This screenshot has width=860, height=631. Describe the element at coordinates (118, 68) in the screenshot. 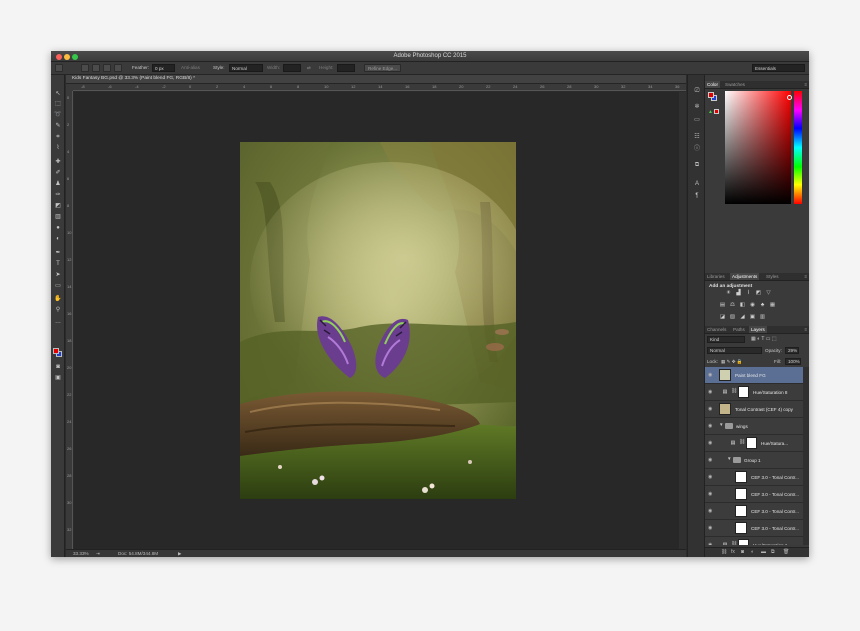

I see `intersect-selection-icon` at that location.